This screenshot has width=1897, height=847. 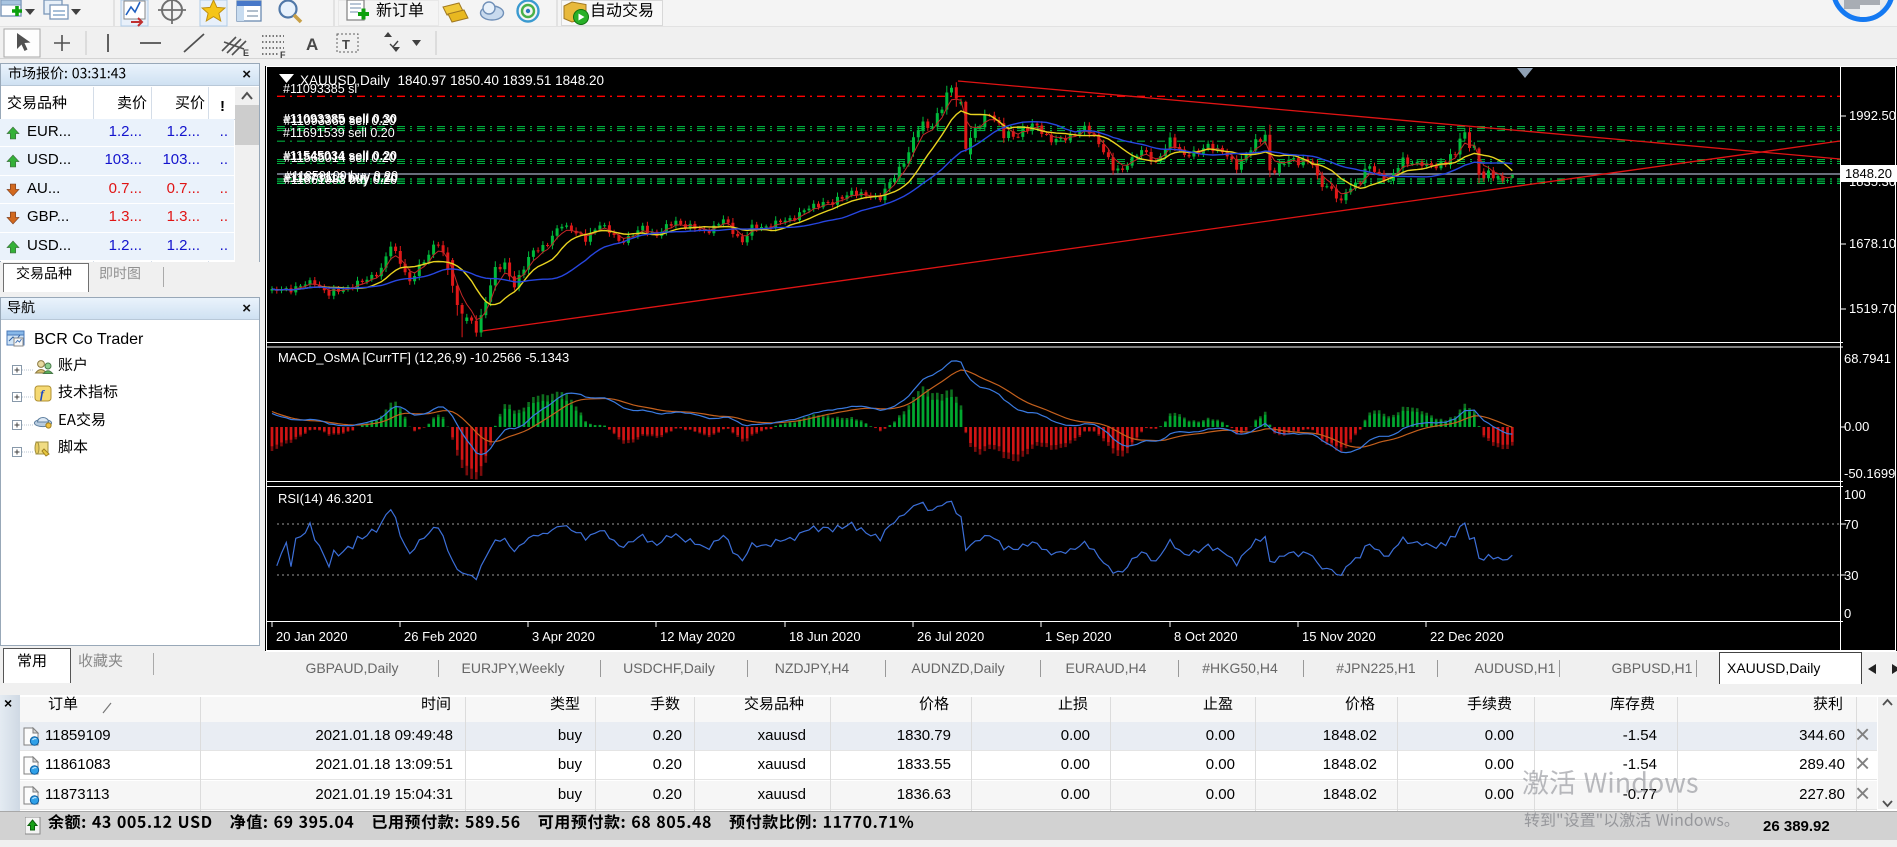 I want to click on svg-text: #11691539 sell 0.20, so click(x=339, y=133).